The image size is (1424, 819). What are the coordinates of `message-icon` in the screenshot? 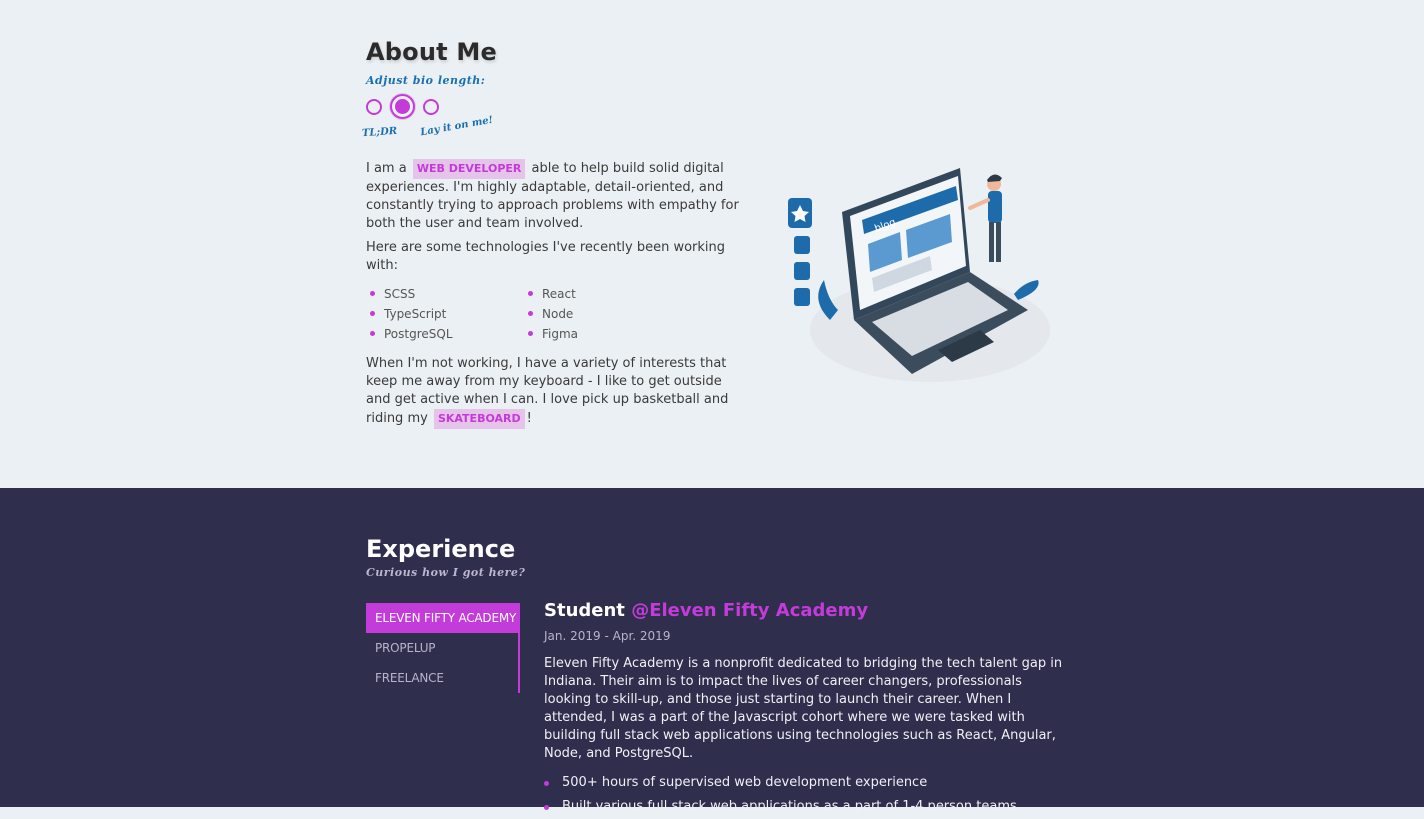 It's located at (802, 297).